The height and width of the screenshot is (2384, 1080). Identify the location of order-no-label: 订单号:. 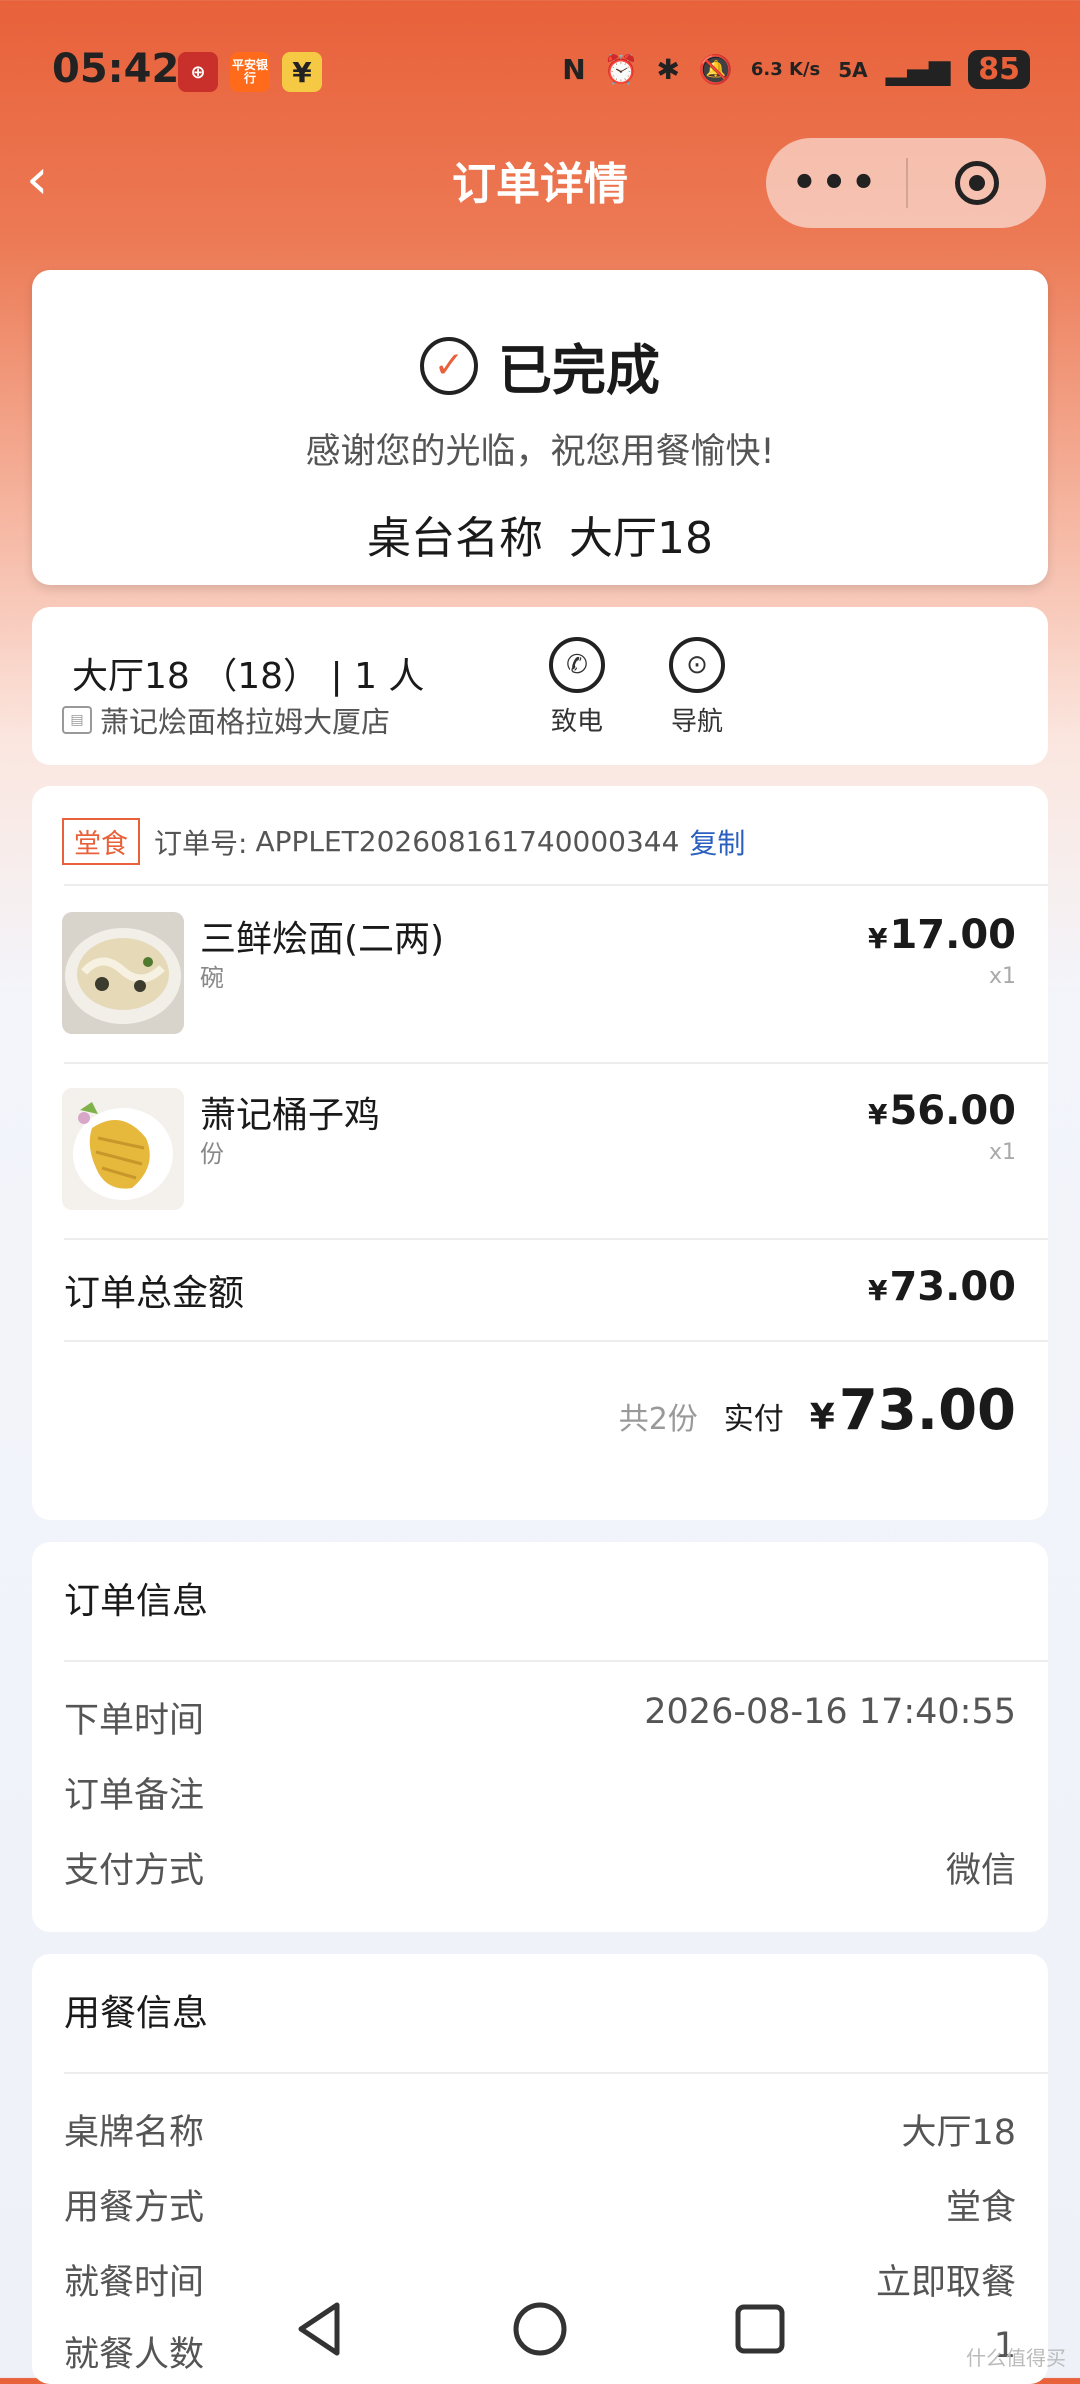
(201, 843).